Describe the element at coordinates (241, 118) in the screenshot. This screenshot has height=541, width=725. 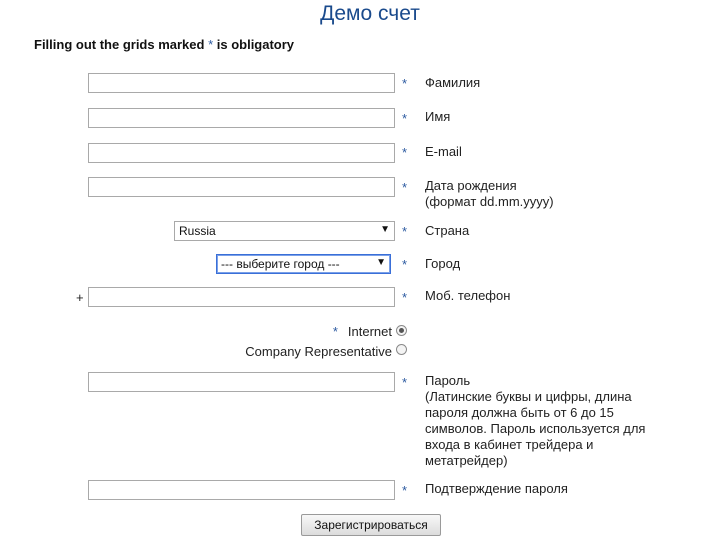
I see `name-field` at that location.